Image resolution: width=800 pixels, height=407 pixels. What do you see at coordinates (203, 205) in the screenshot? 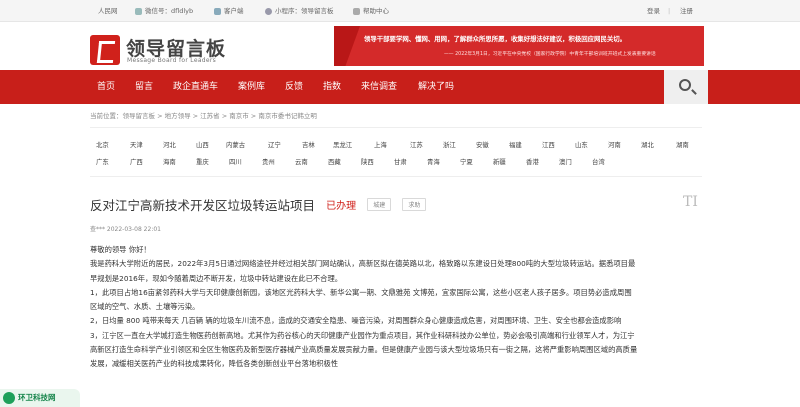
I see `message-title: 反对江宁高新技术开发区垃圾转运站项目` at bounding box center [203, 205].